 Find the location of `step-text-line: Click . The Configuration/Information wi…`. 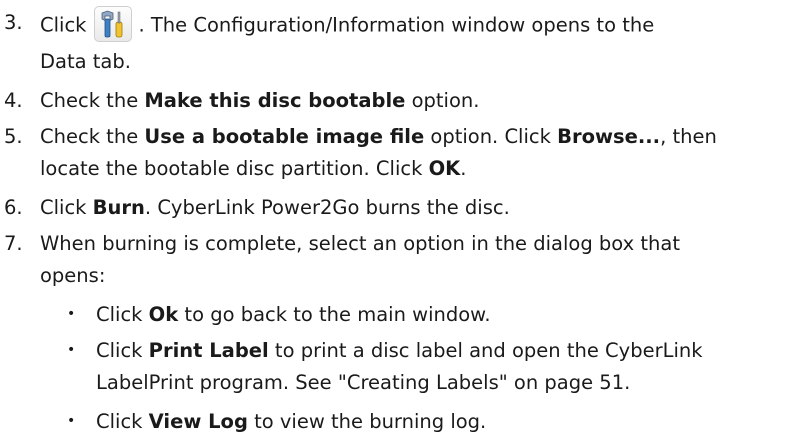

step-text-line: Click . The Configuration/Information wi… is located at coordinates (347, 25).